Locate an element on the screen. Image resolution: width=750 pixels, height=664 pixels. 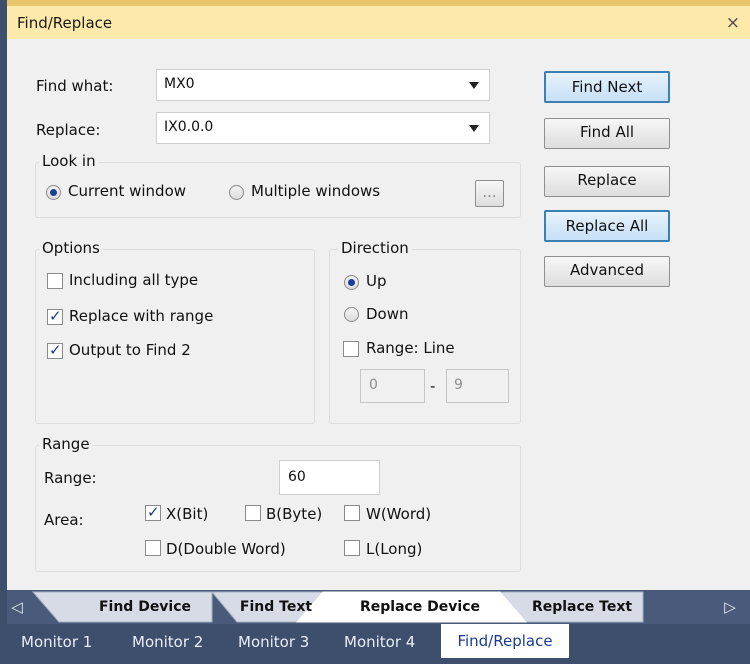
d-double-word-label: D(Double Word) is located at coordinates (226, 549).